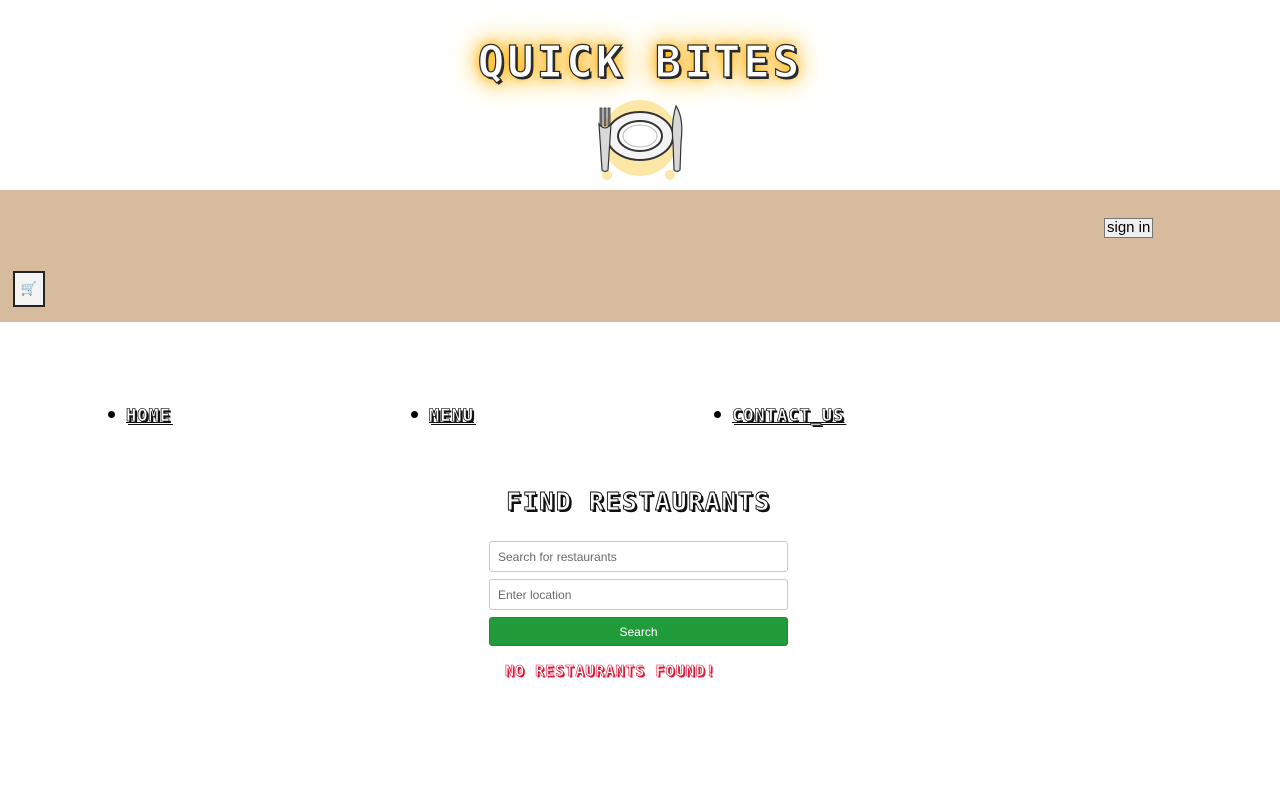  Describe the element at coordinates (788, 416) in the screenshot. I see `nav-link-contact-us: Contact_us` at that location.